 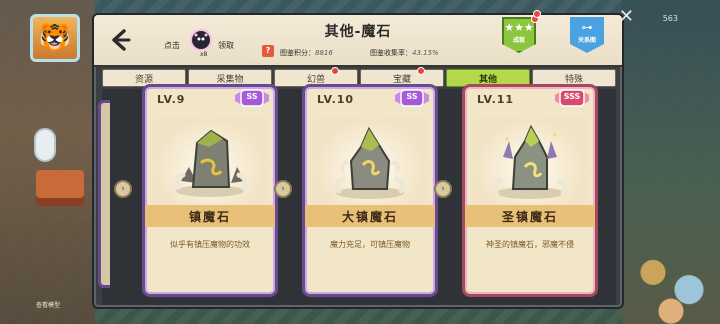 I want to click on collection-score: 图鉴积分：8816, so click(x=306, y=53).